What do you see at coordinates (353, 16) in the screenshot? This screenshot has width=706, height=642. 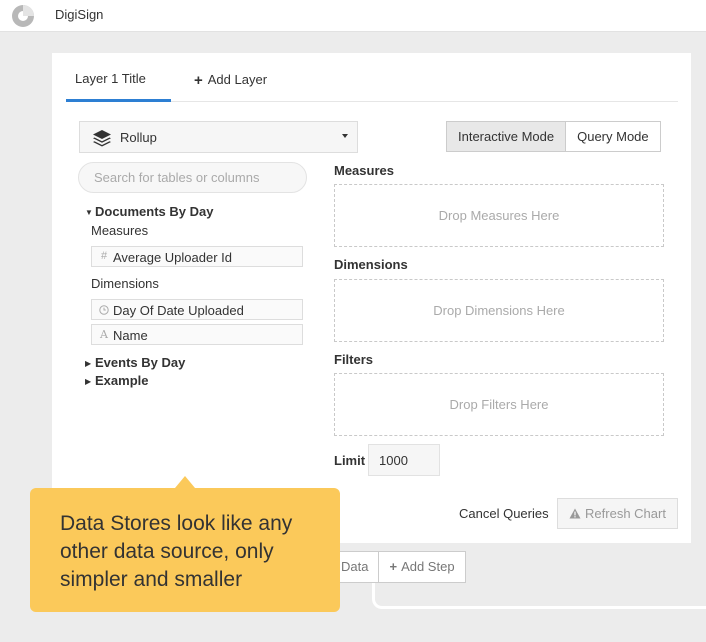 I see `top-bar: DigiSign` at bounding box center [353, 16].